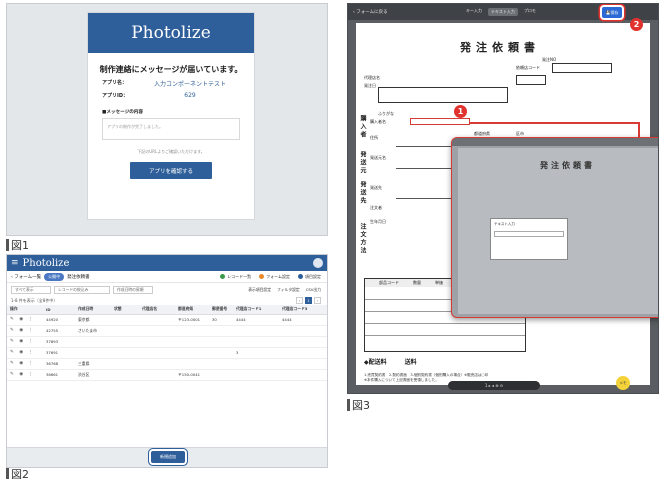 The width and height of the screenshot is (665, 479). What do you see at coordinates (636, 24) in the screenshot?
I see `callout-badge-2: 2` at bounding box center [636, 24].